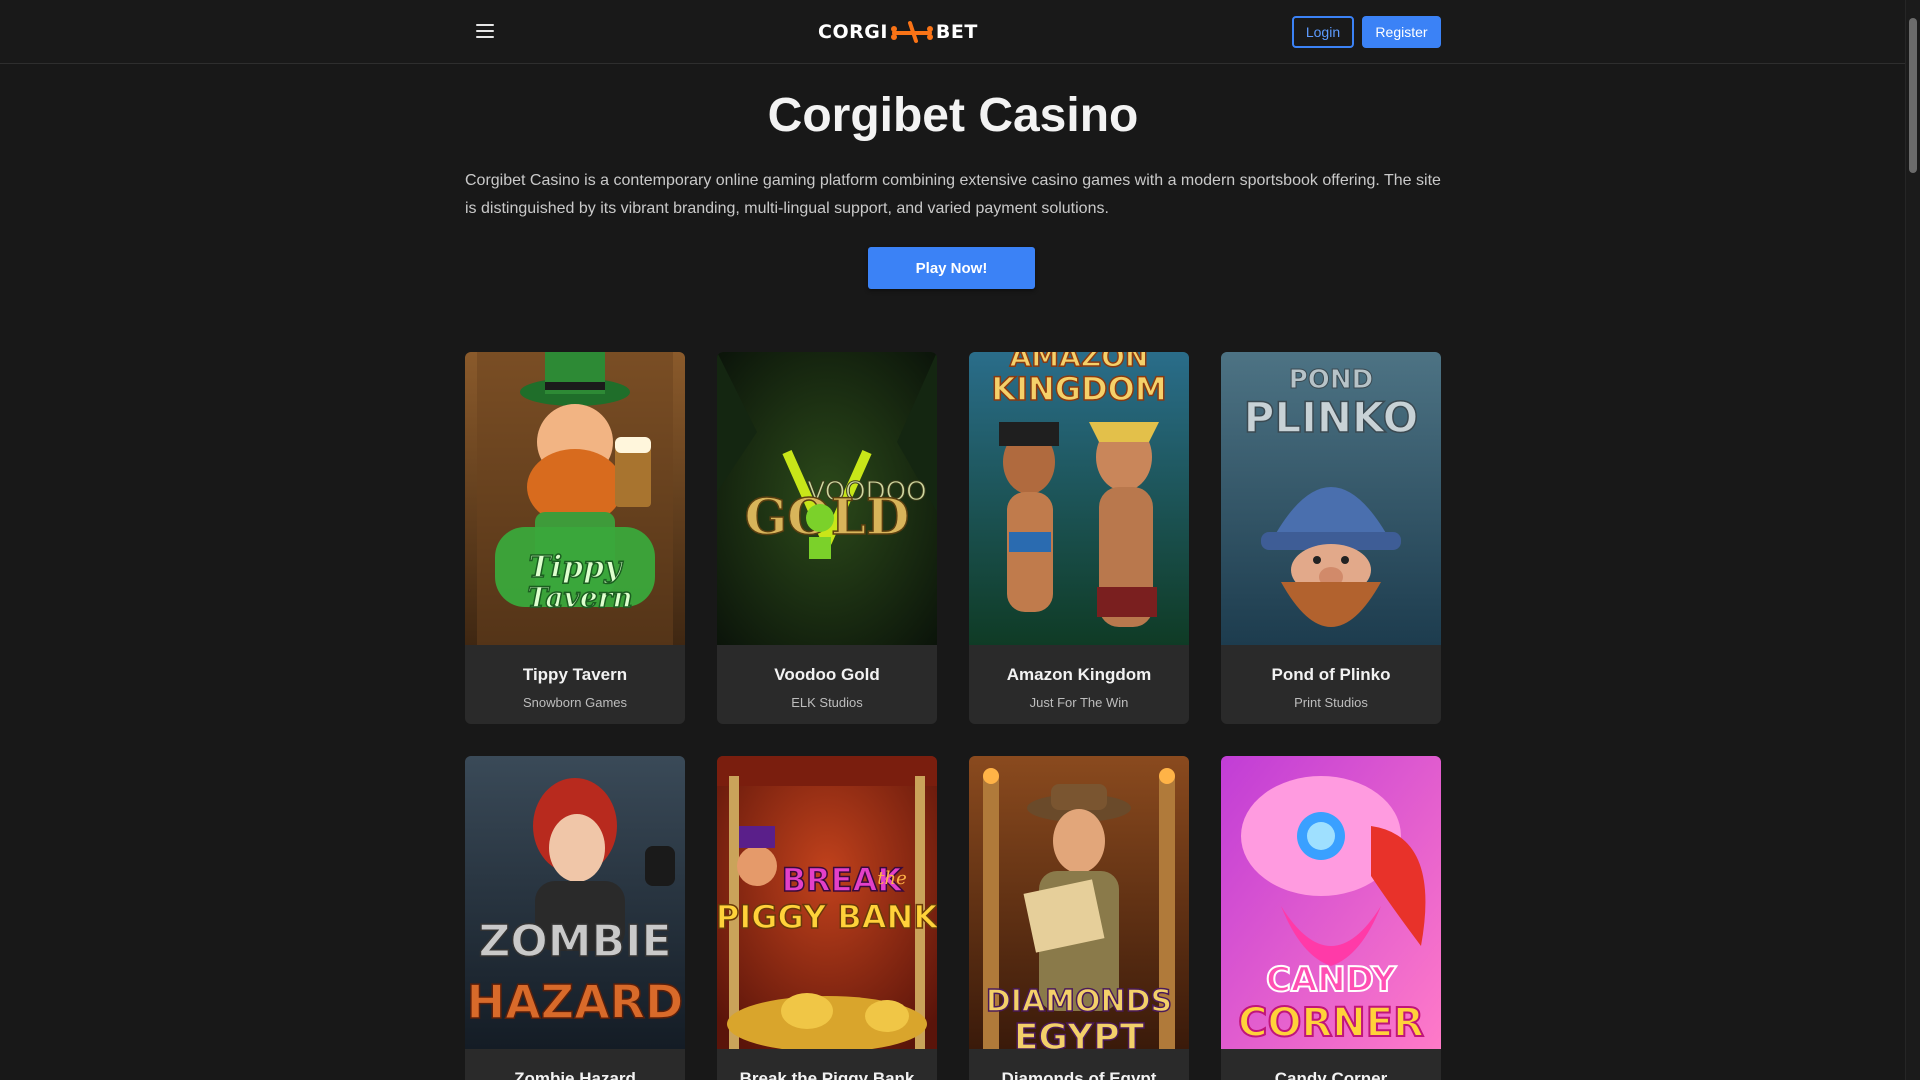 Image resolution: width=1920 pixels, height=1080 pixels. What do you see at coordinates (1078, 389) in the screenshot?
I see `svg-text: KINGDOM` at bounding box center [1078, 389].